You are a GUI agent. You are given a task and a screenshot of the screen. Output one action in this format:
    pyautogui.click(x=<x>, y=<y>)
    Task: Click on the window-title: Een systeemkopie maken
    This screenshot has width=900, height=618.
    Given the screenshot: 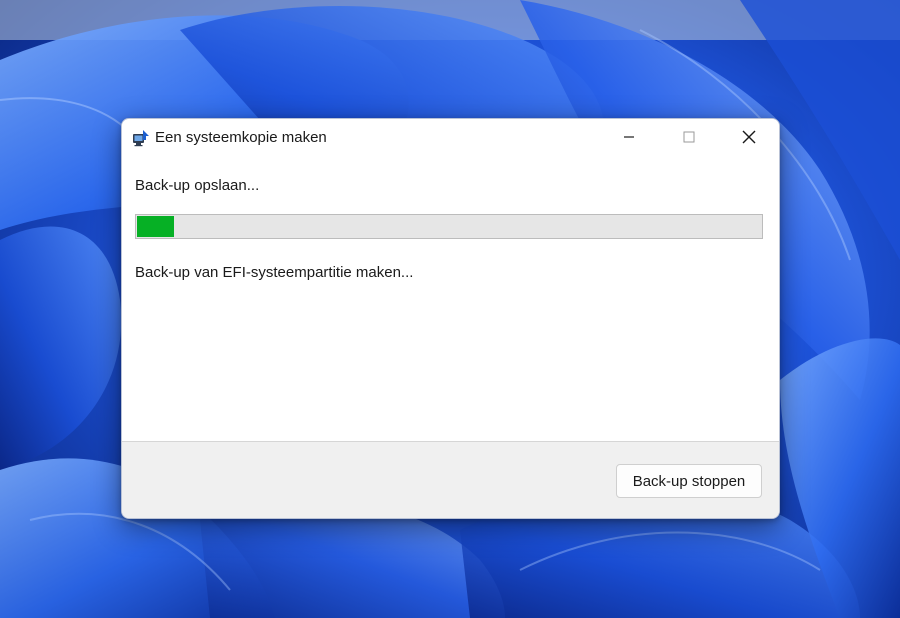 What is the action you would take?
    pyautogui.click(x=241, y=137)
    